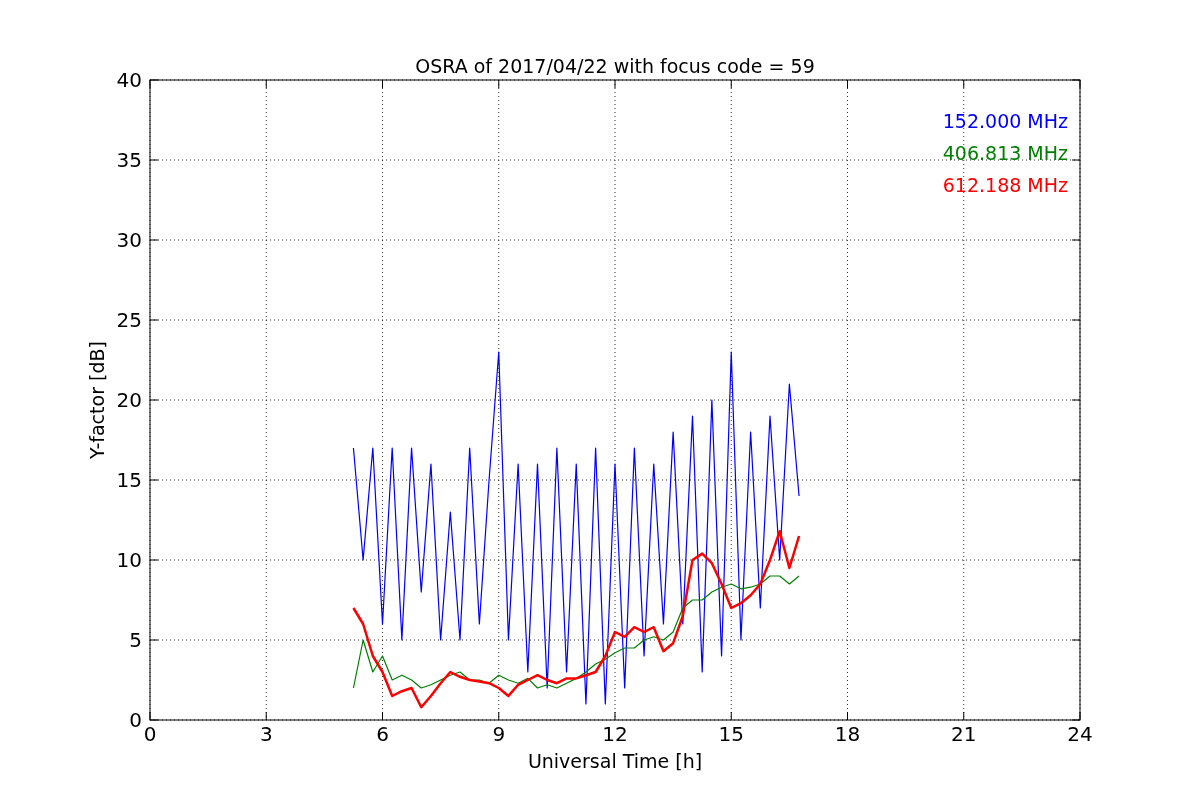 This screenshot has height=800, width=1200. Describe the element at coordinates (129, 560) in the screenshot. I see `y-tick-label: 10` at that location.